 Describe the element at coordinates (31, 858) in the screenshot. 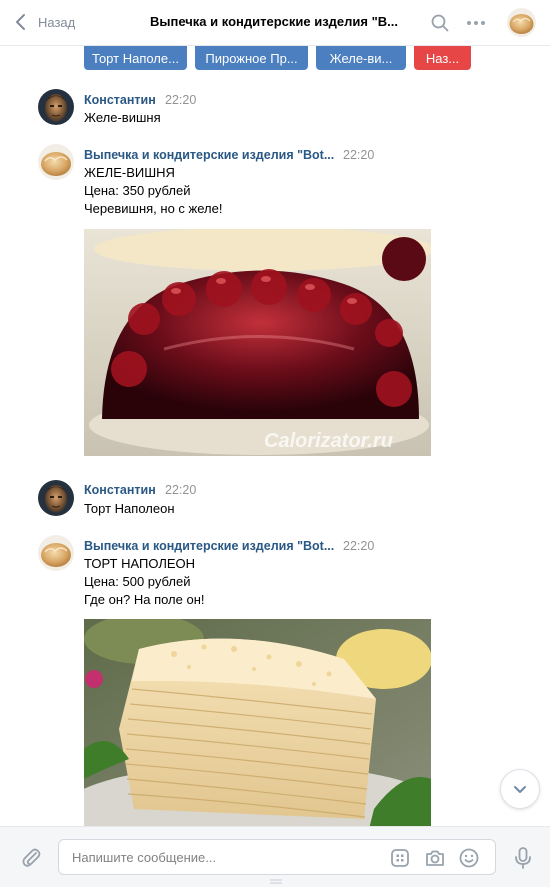

I see `attach-icon` at that location.